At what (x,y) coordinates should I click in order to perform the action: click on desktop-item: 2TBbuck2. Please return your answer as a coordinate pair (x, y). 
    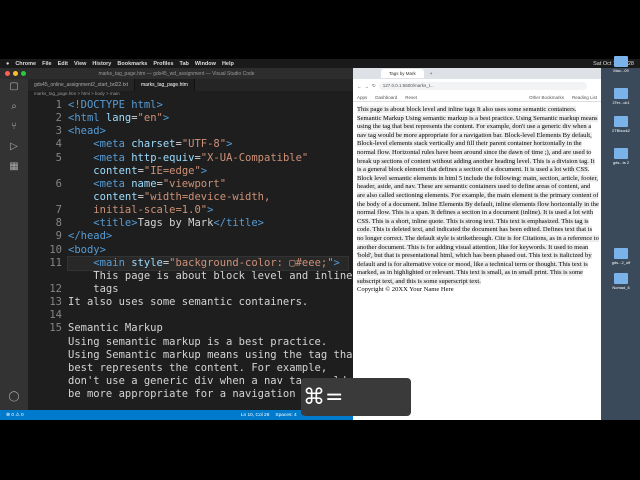
    Looking at the image, I should click on (621, 124).